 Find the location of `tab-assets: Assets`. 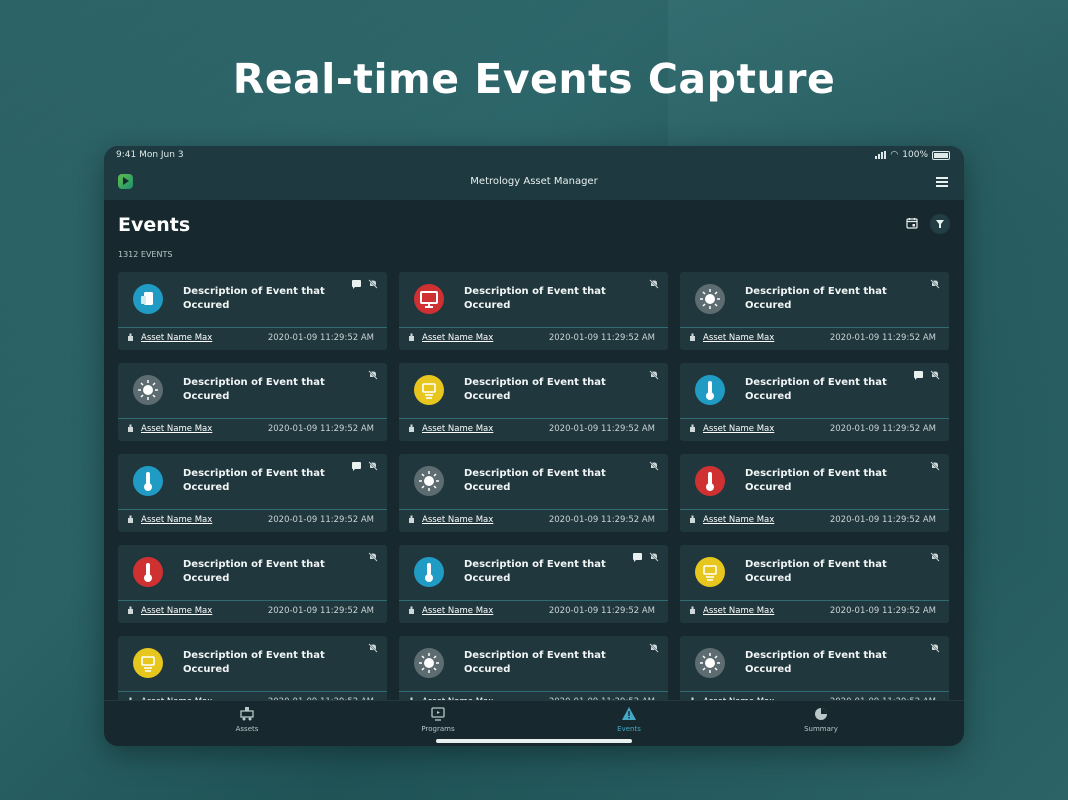

tab-assets: Assets is located at coordinates (247, 719).